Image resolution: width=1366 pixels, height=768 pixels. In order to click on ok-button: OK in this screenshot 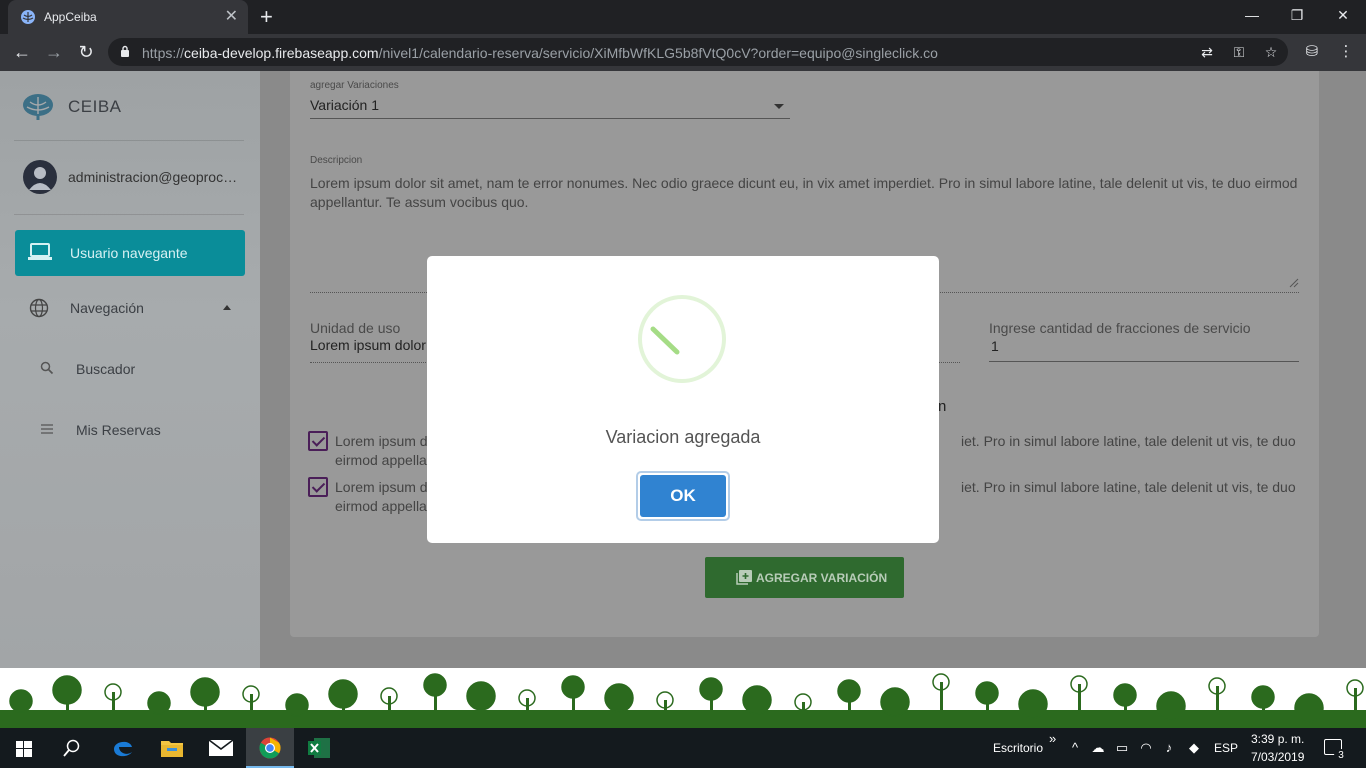, I will do `click(683, 496)`.